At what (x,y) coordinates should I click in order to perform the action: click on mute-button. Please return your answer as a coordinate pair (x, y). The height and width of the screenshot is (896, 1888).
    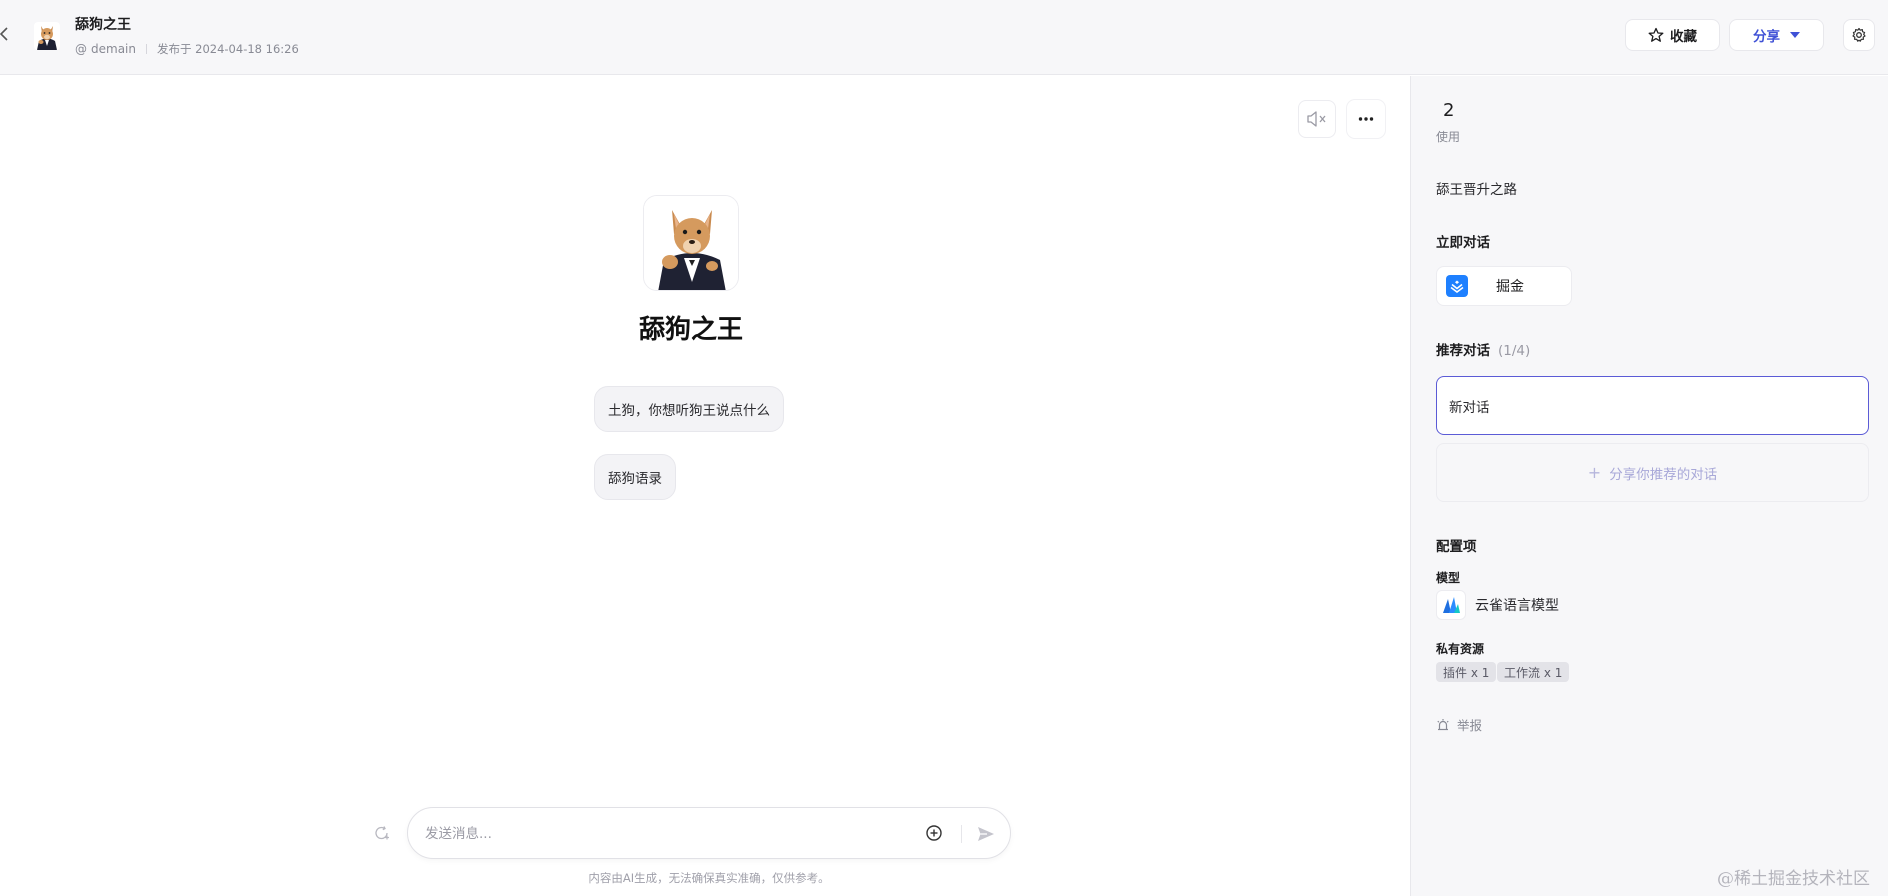
    Looking at the image, I should click on (1317, 119).